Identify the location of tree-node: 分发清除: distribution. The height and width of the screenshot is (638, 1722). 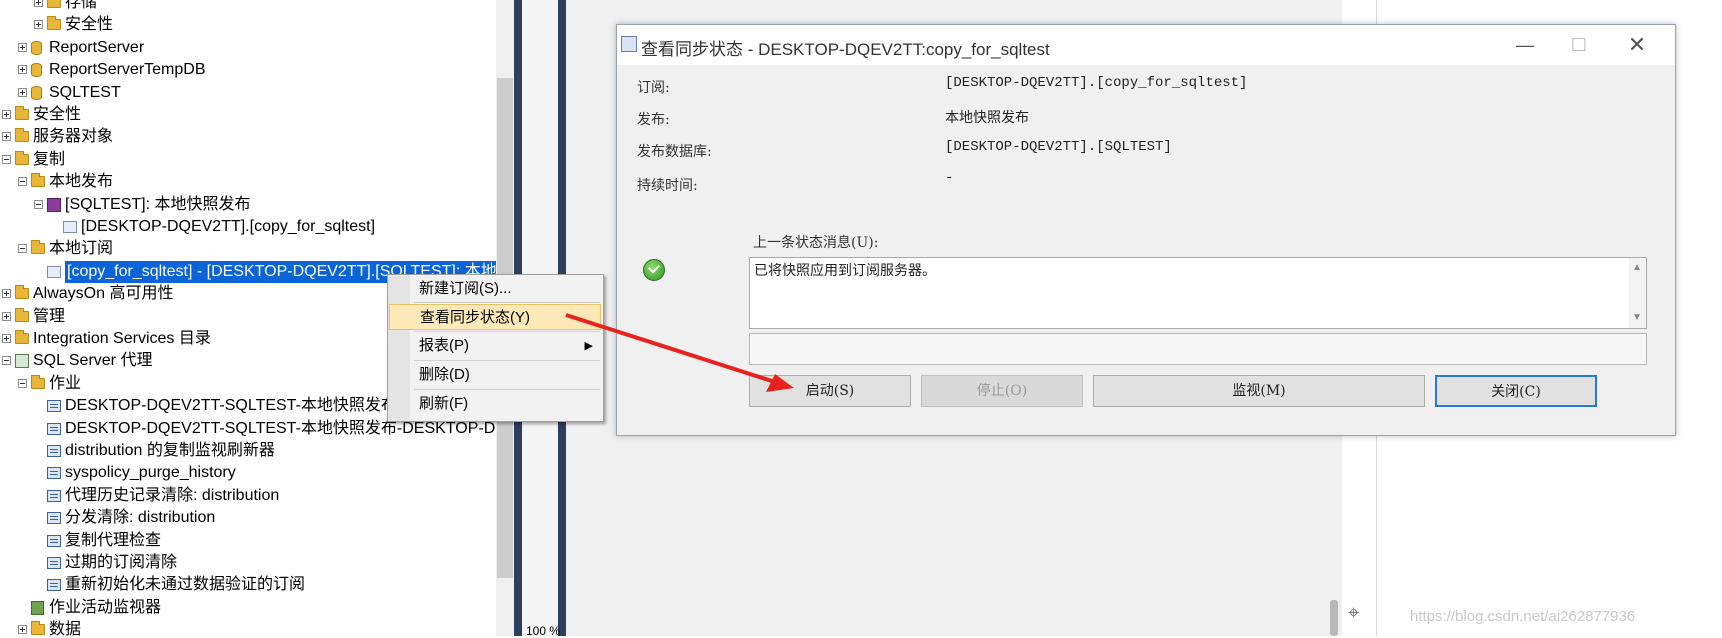
(247, 518).